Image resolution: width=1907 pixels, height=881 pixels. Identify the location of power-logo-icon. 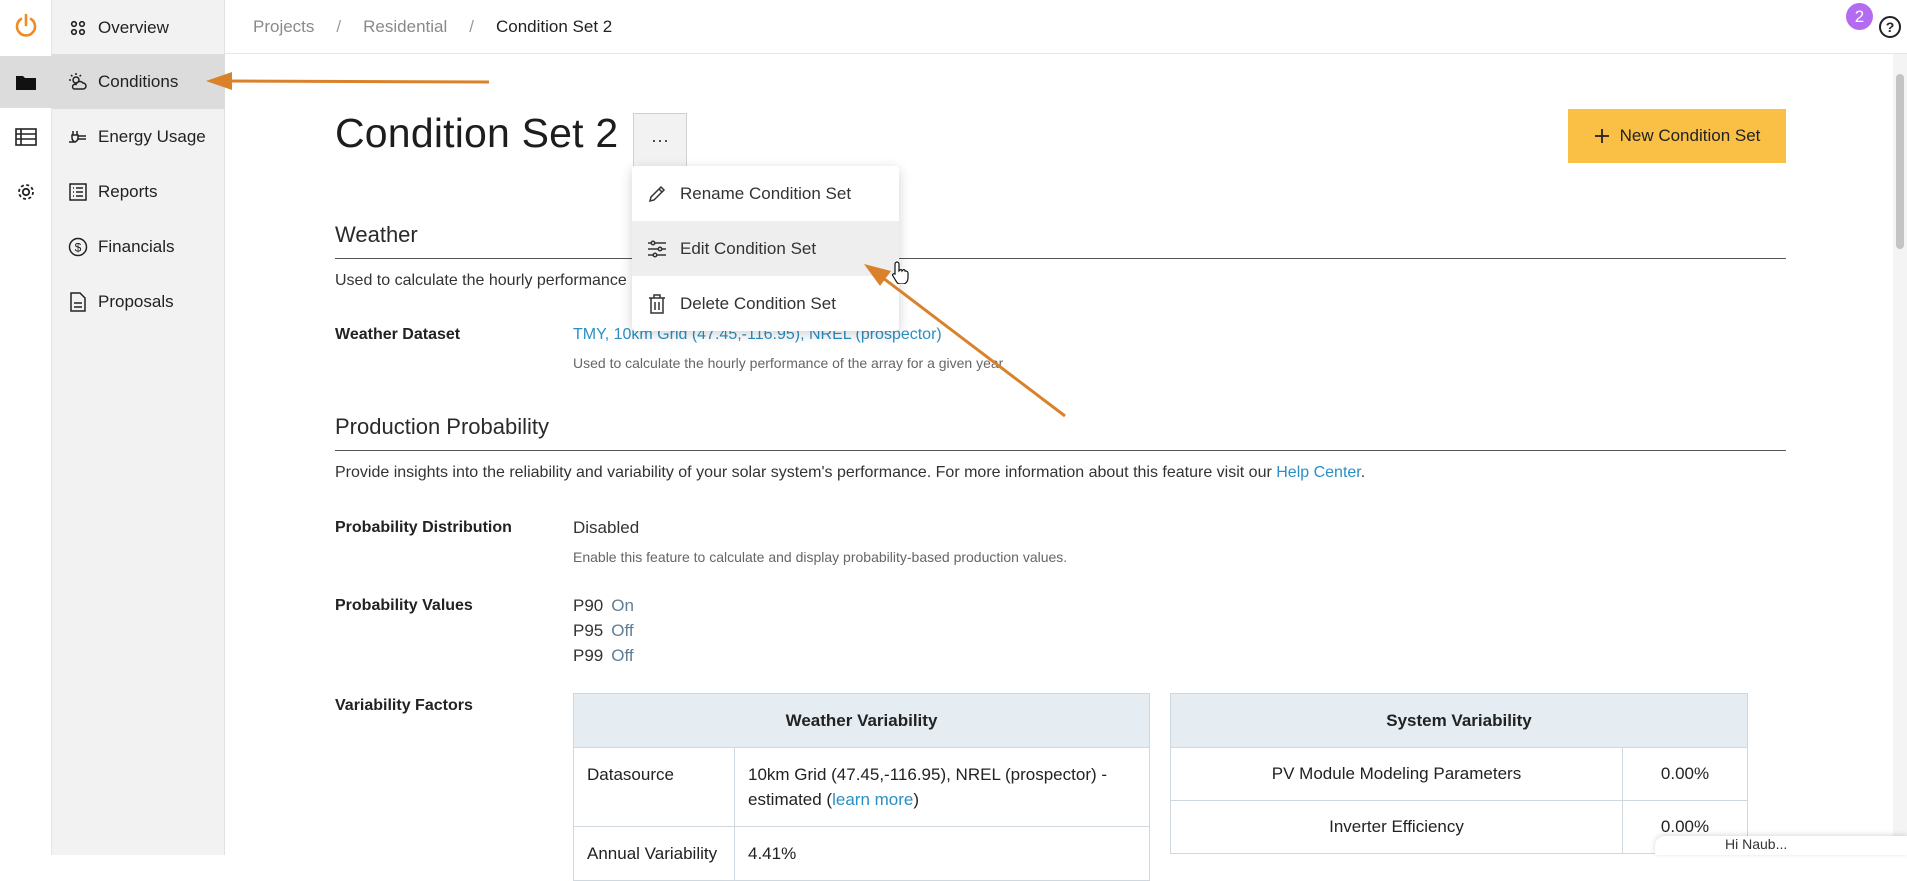
(26, 26).